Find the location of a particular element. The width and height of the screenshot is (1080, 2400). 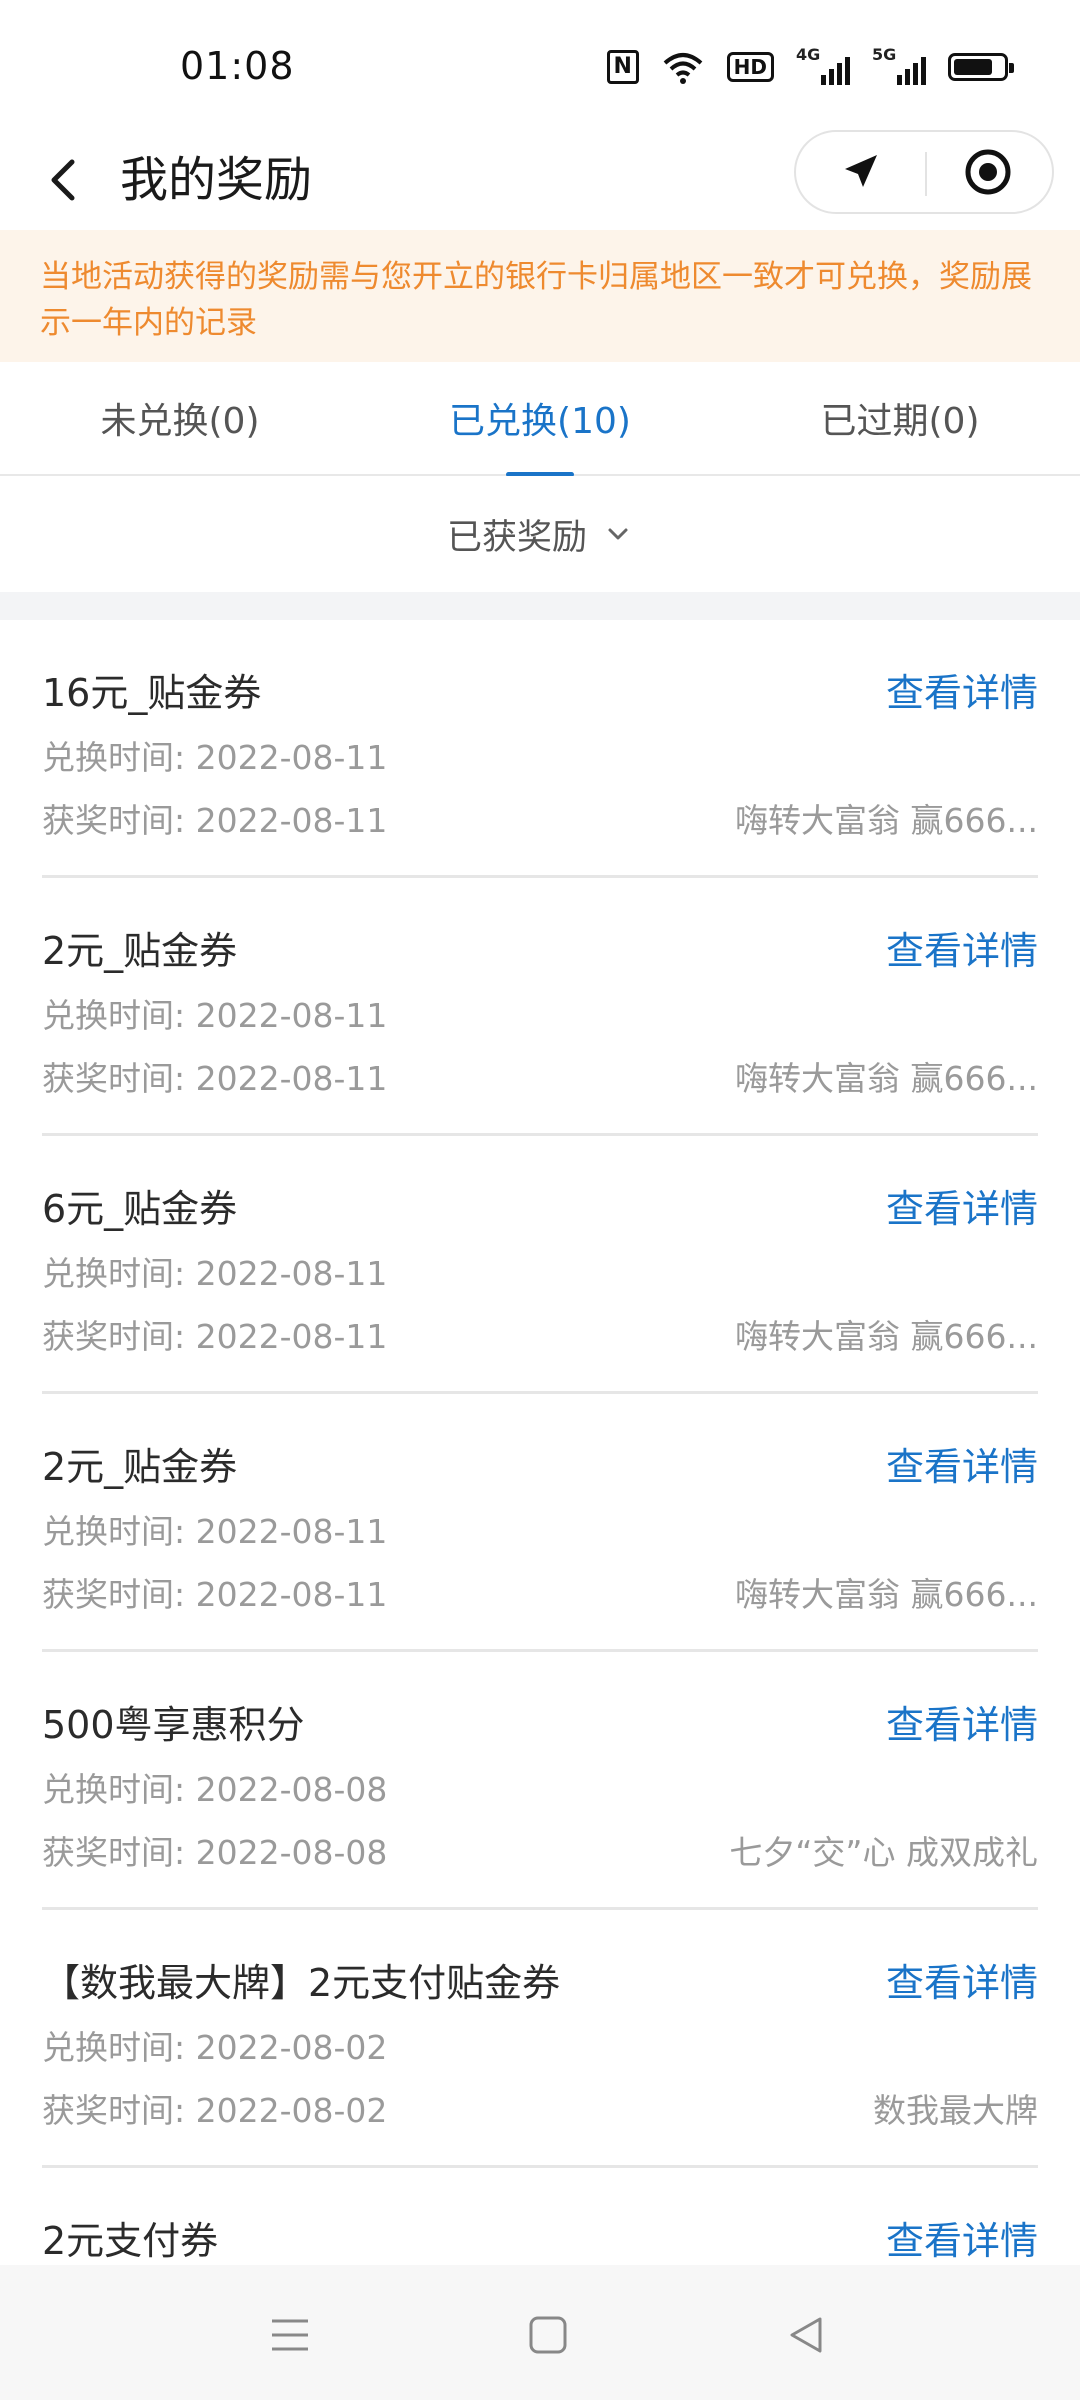

signal-4g-icon: 4G is located at coordinates (823, 65).